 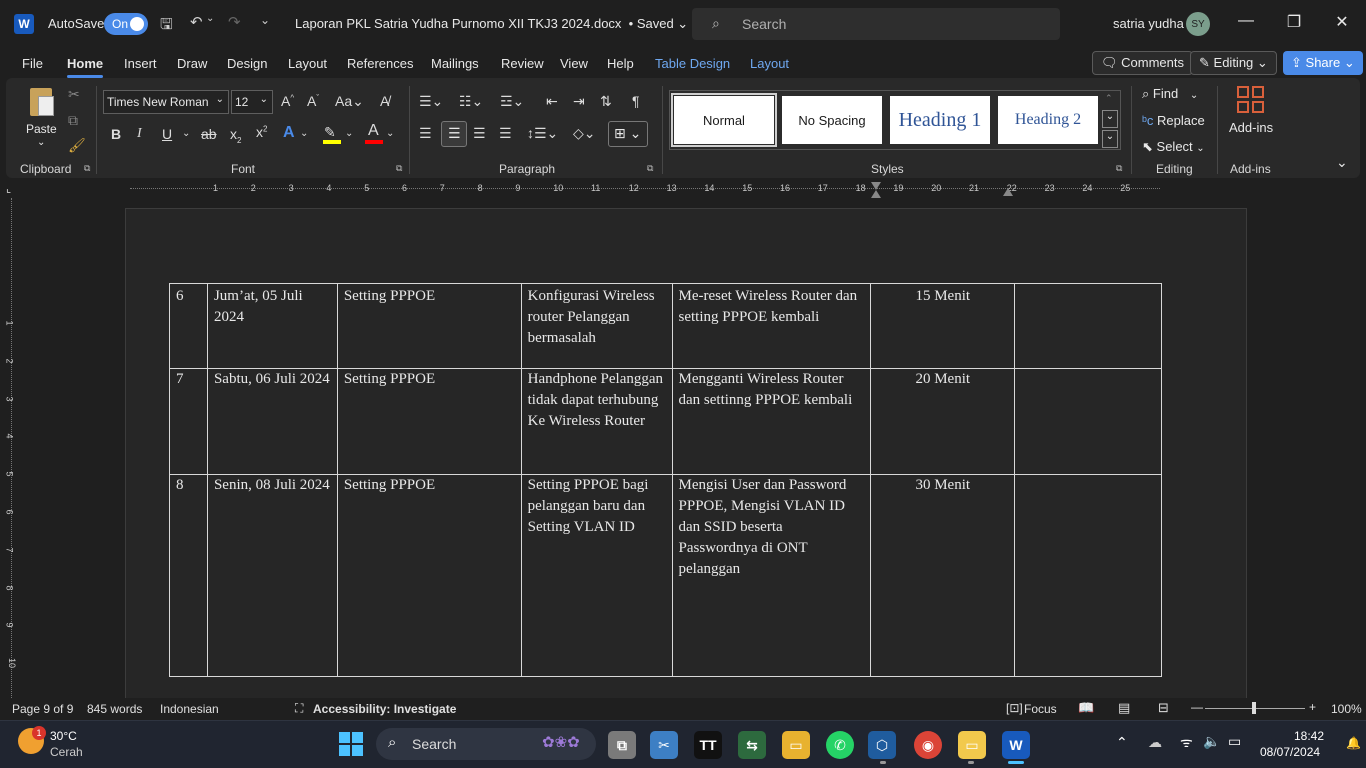 I want to click on clear-formatting-icon: A̸, so click(x=384, y=101).